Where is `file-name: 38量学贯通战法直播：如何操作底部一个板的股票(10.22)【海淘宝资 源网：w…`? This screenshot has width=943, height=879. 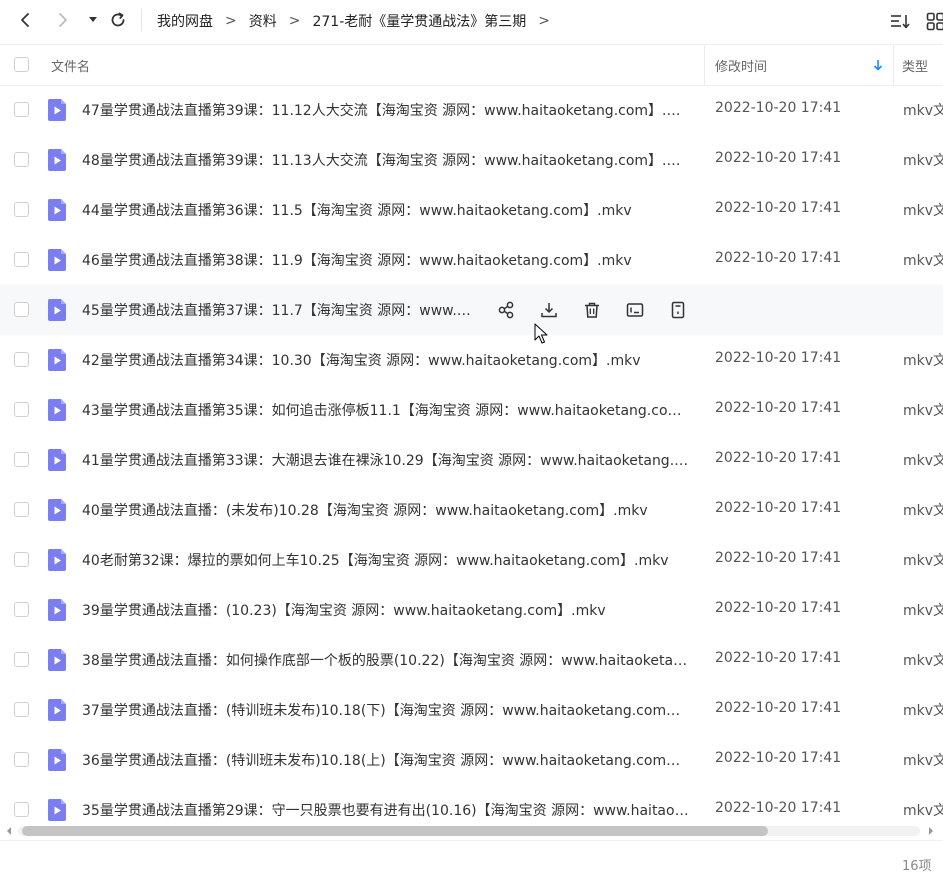 file-name: 38量学贯通战法直播：如何操作底部一个板的股票(10.22)【海淘宝资 源网：w… is located at coordinates (387, 660).